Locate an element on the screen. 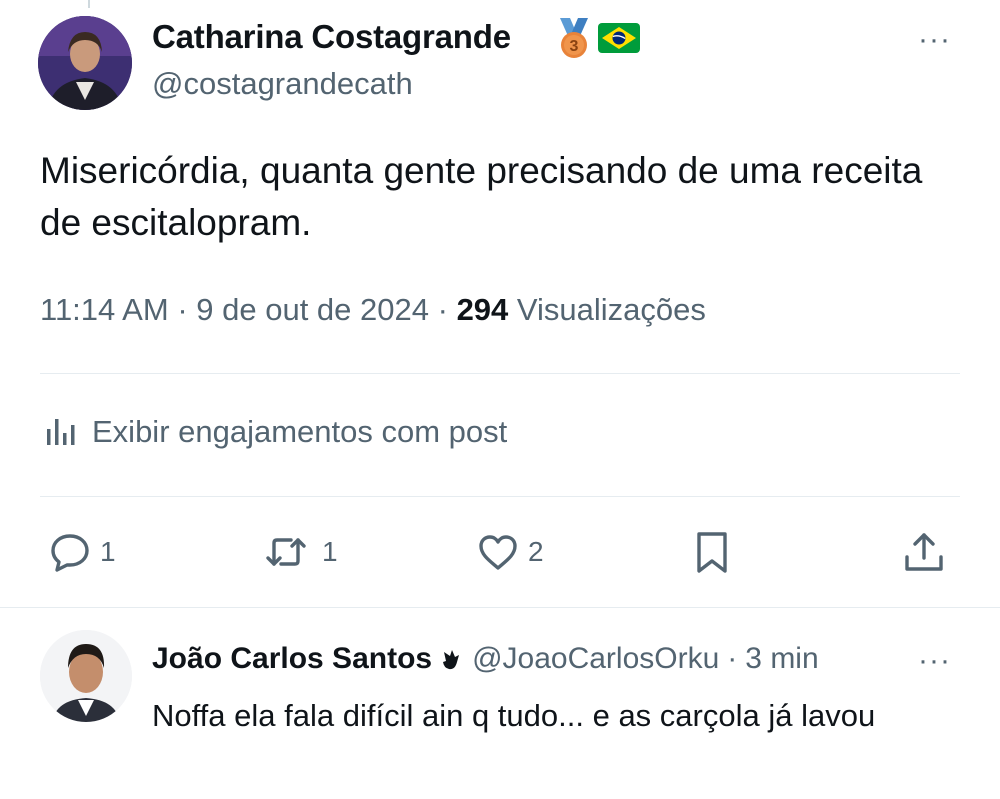 The image size is (1000, 799). share-icon is located at coordinates (924, 552).